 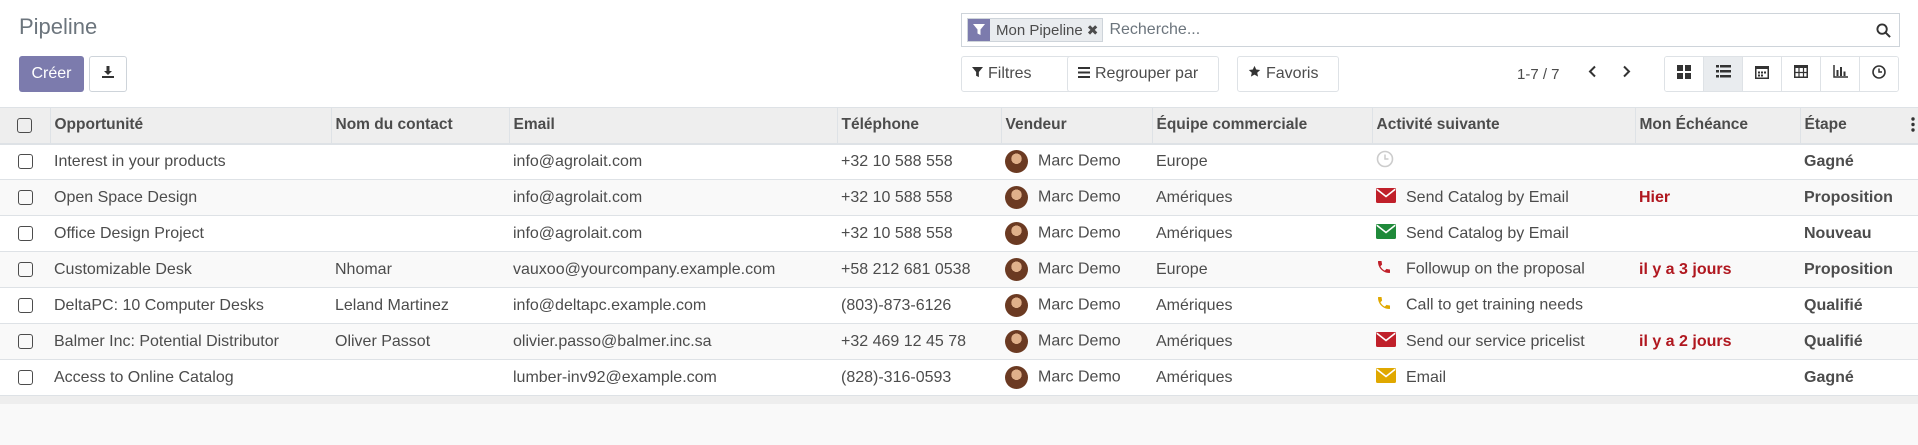 What do you see at coordinates (1717, 270) in the screenshot?
I see `deadline-cell: il y a 3 jours` at bounding box center [1717, 270].